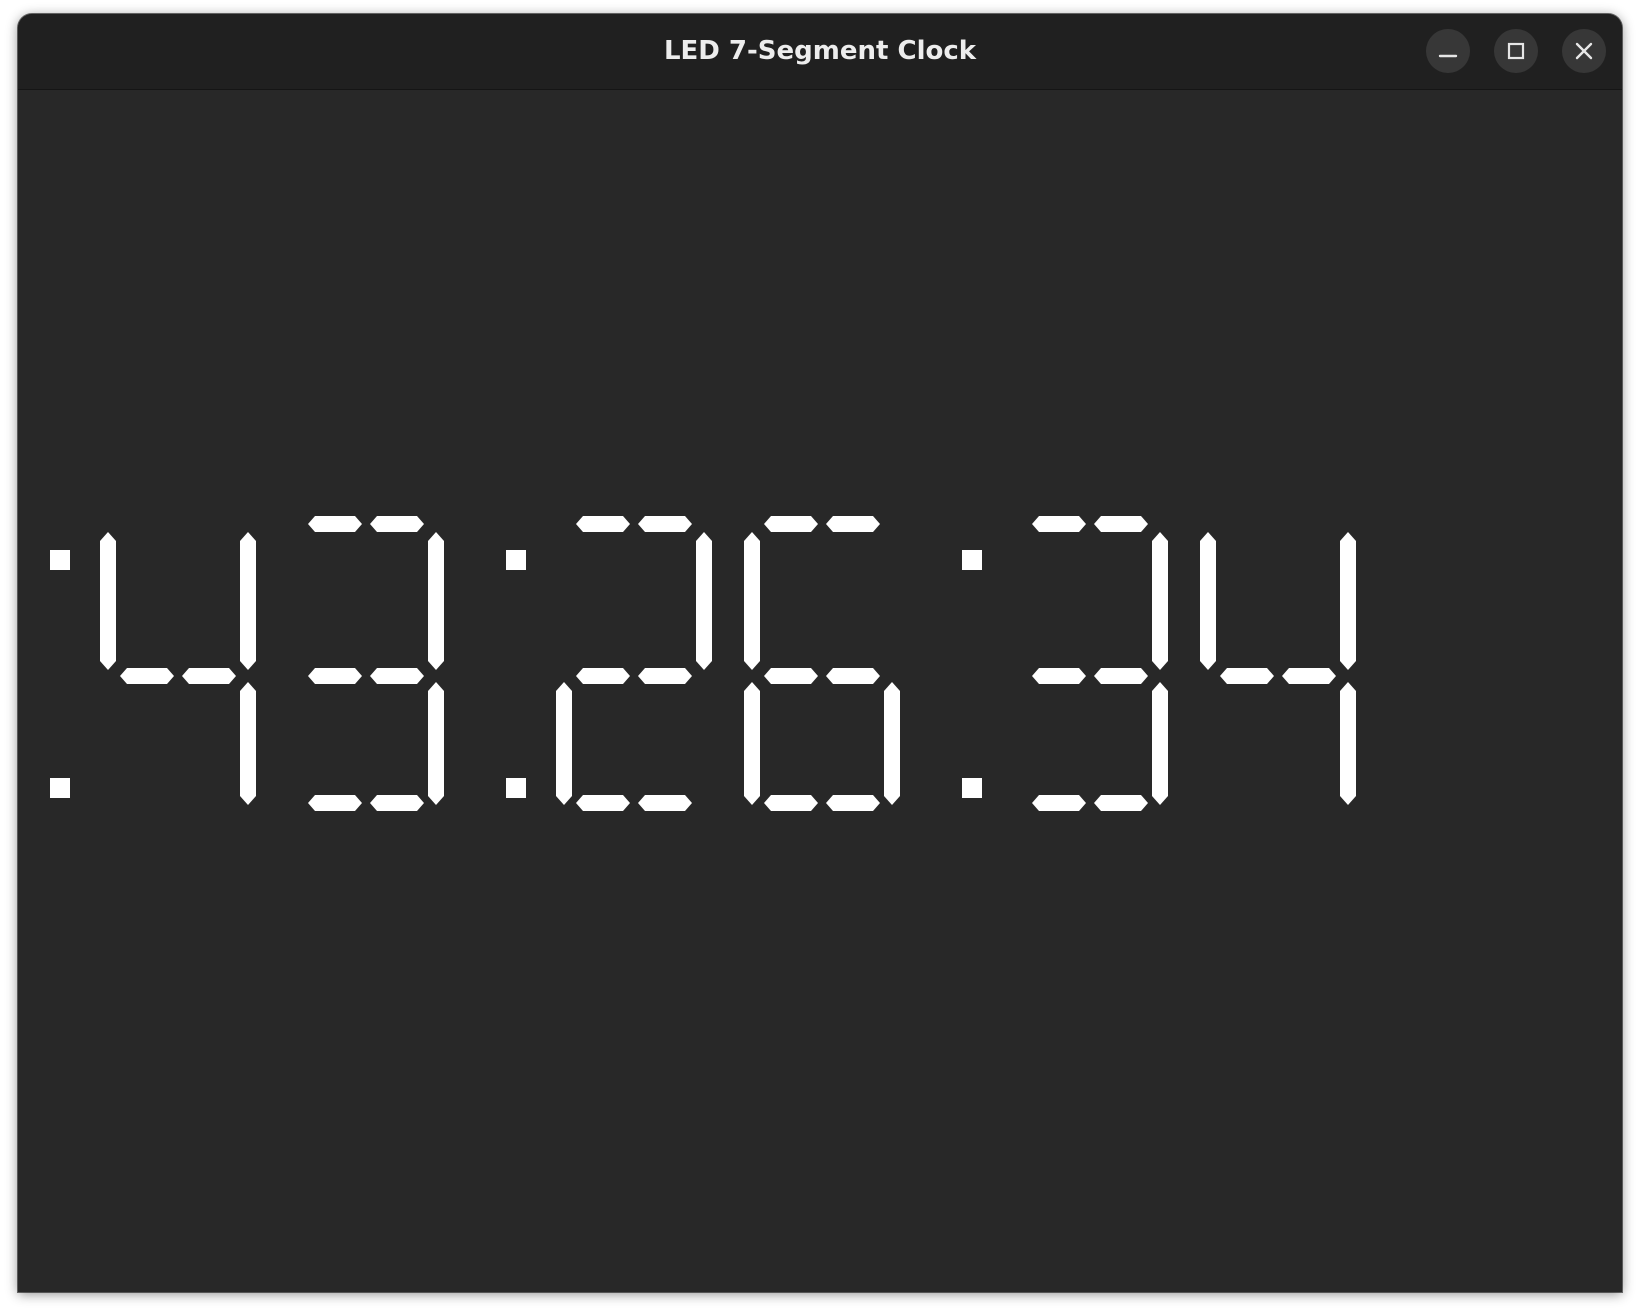 The width and height of the screenshot is (1640, 1310). Describe the element at coordinates (1448, 51) in the screenshot. I see `minimize-button` at that location.